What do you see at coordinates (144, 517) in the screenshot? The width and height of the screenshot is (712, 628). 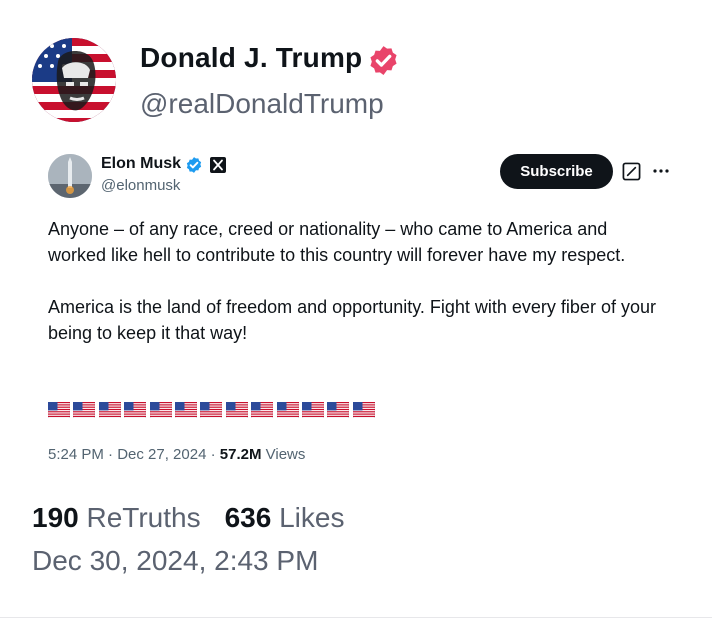 I see `retruths-label: ReTruths` at bounding box center [144, 517].